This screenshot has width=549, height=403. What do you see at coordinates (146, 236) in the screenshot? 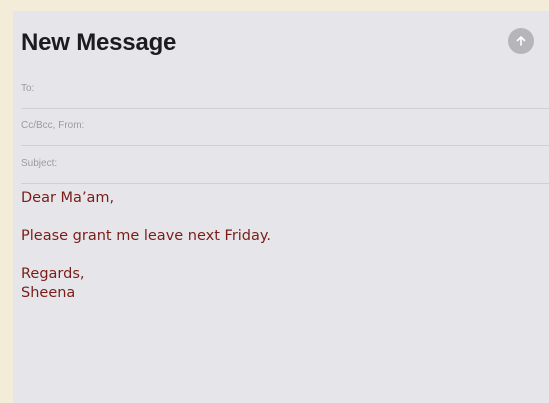
I see `message-line: Please grant me leave next Friday.` at bounding box center [146, 236].